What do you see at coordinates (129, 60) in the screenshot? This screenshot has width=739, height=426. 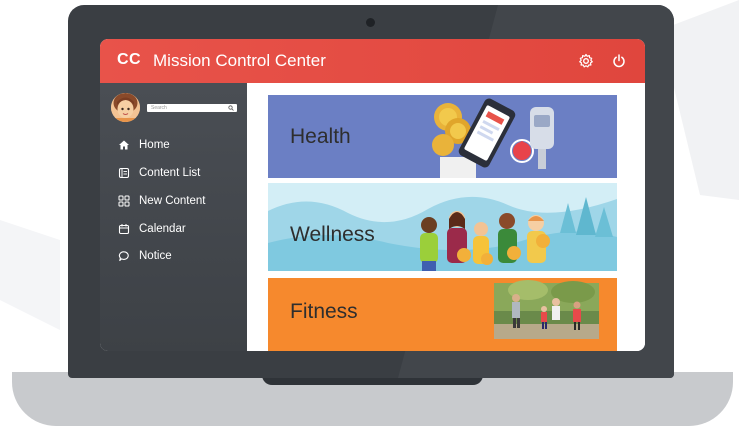 I see `app-logo: CC` at bounding box center [129, 60].